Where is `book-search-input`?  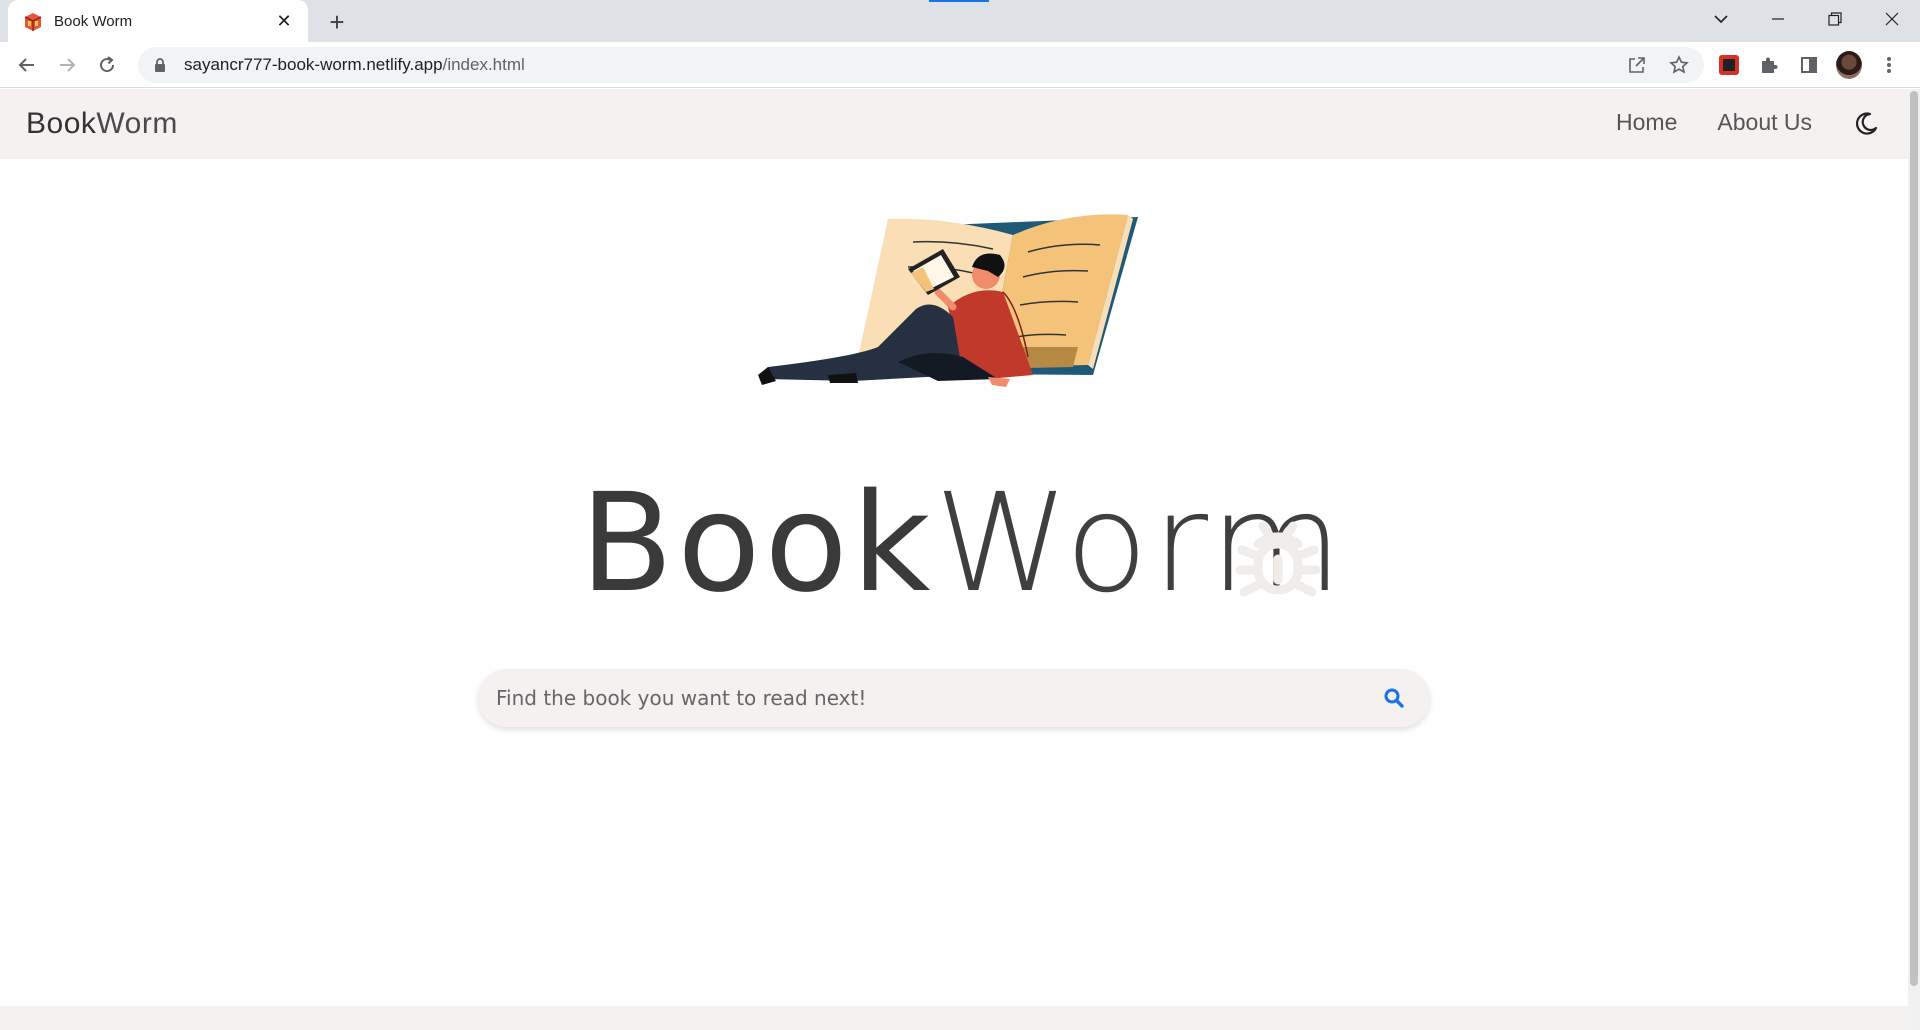
book-search-input is located at coordinates (938, 698).